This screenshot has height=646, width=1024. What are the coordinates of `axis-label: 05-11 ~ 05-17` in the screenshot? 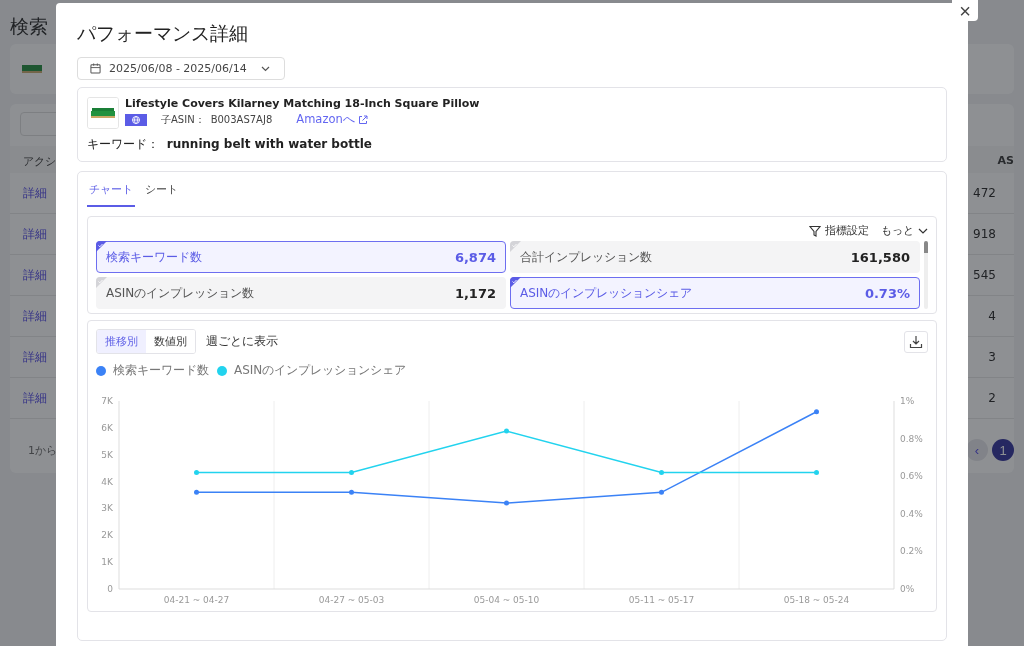 It's located at (661, 600).